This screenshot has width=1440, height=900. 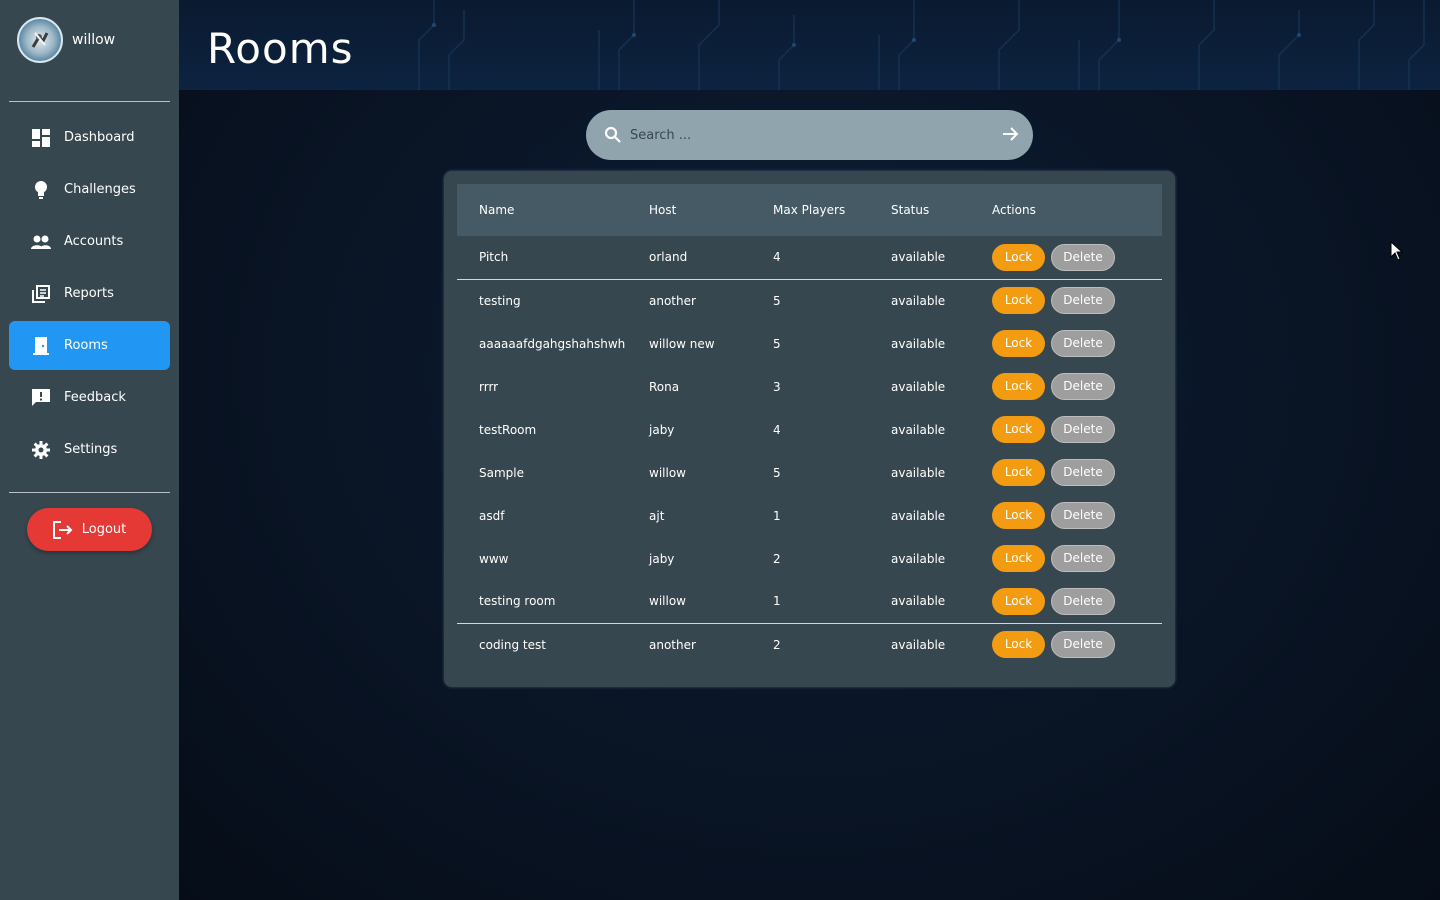 What do you see at coordinates (777, 429) in the screenshot?
I see `room-max-players-cell: 4` at bounding box center [777, 429].